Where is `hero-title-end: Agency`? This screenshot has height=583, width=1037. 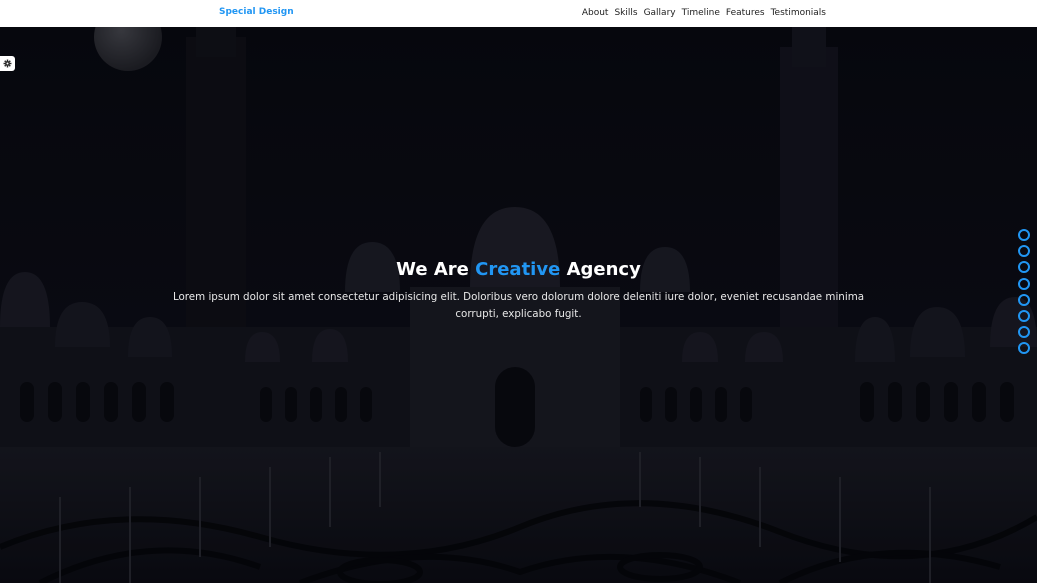 hero-title-end: Agency is located at coordinates (600, 269).